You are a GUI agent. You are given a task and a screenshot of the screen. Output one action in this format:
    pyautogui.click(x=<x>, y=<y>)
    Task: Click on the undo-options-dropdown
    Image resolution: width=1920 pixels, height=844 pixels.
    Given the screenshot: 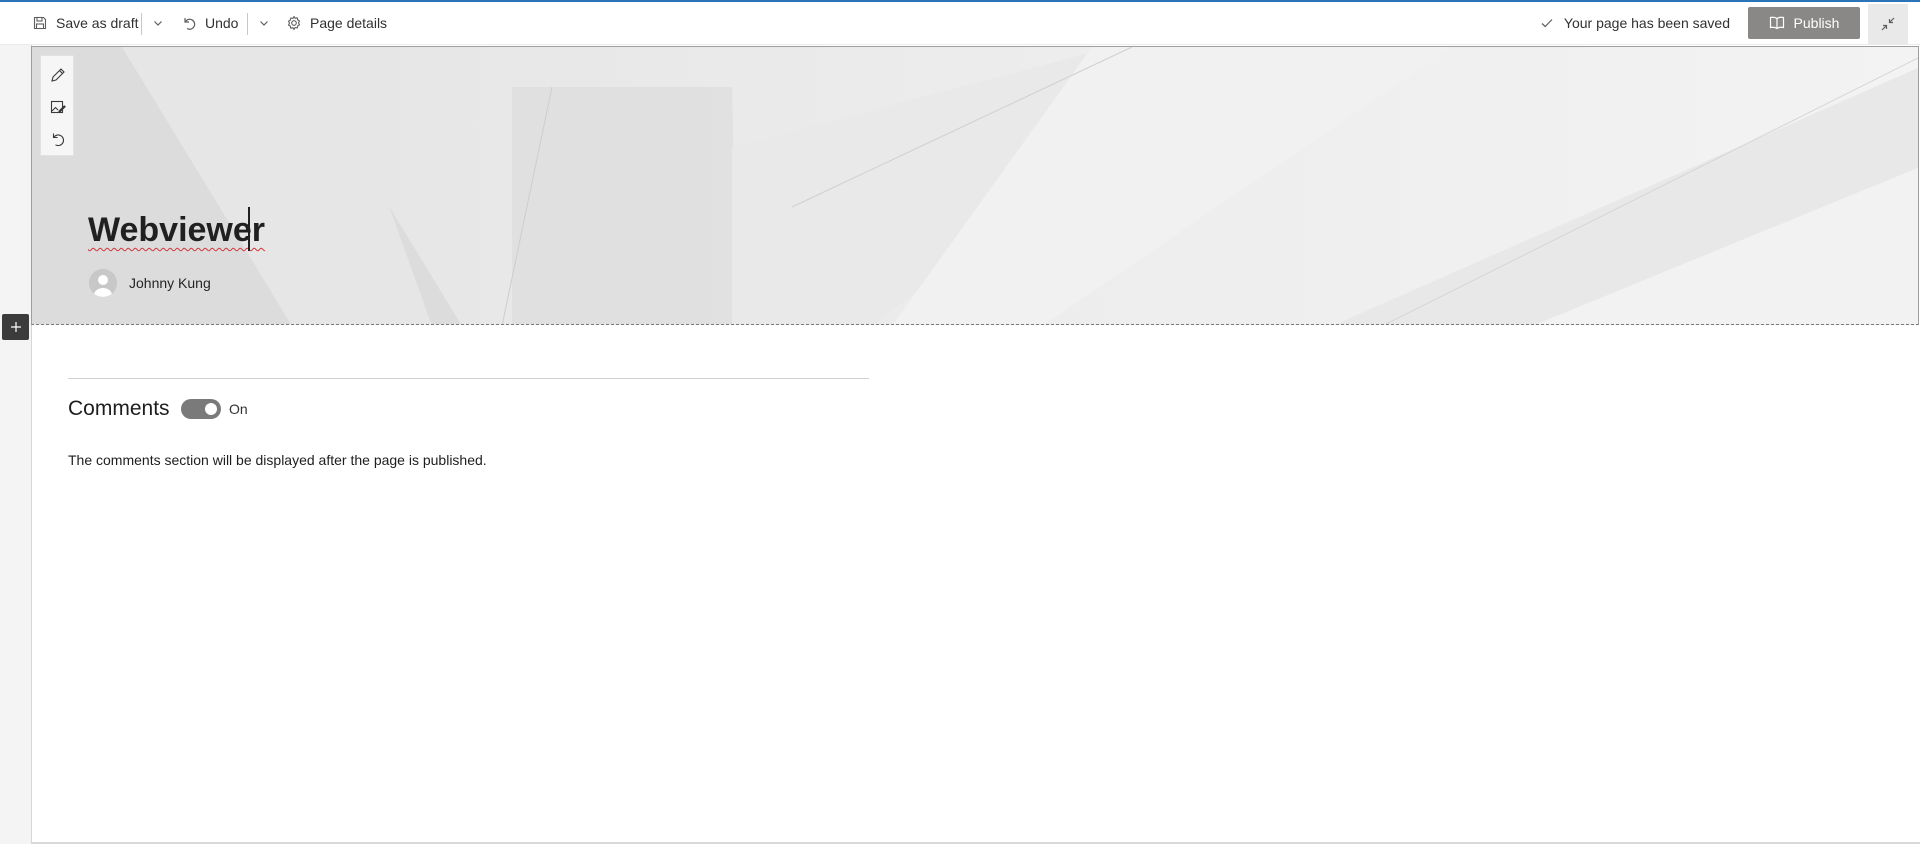 What is the action you would take?
    pyautogui.click(x=264, y=23)
    